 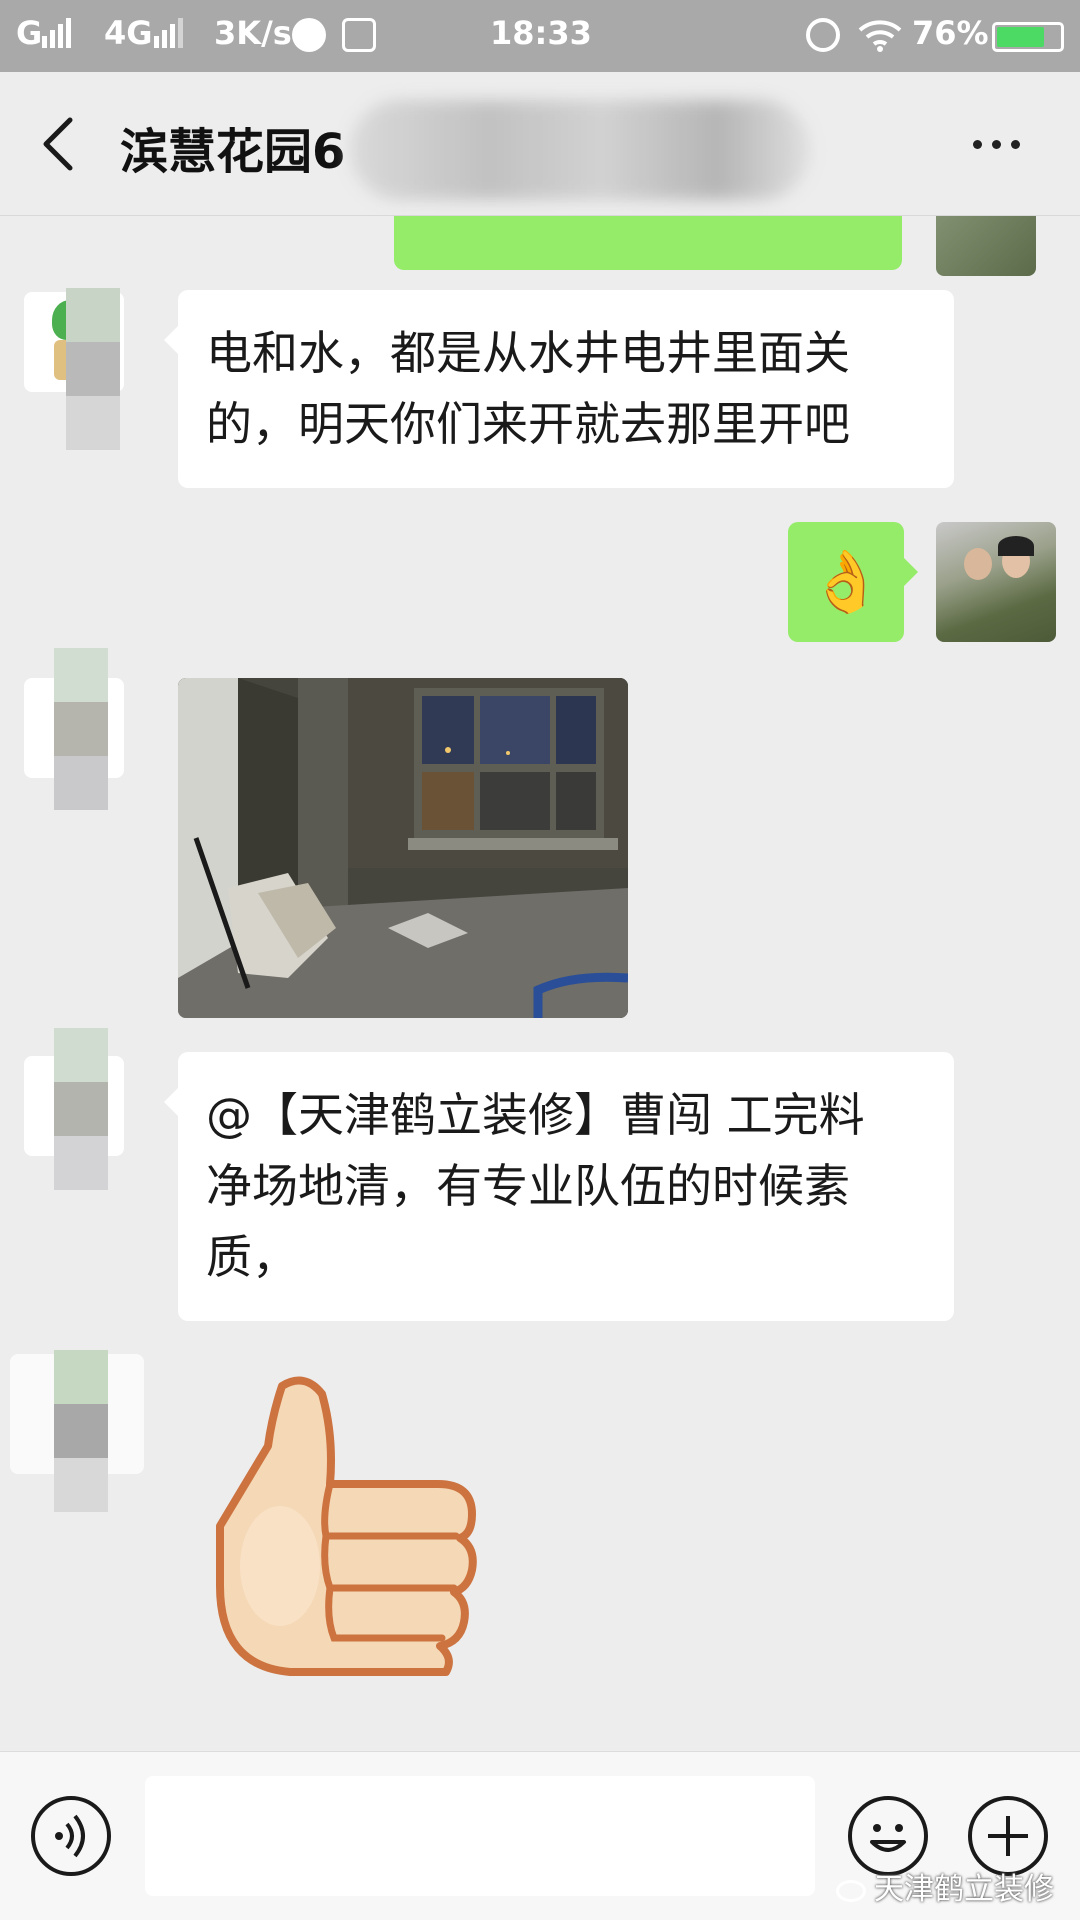 I want to click on message-contact-text: 电和水，都是从水井电井里面关 的，明天你们来开就去那里开吧, so click(x=559, y=389).